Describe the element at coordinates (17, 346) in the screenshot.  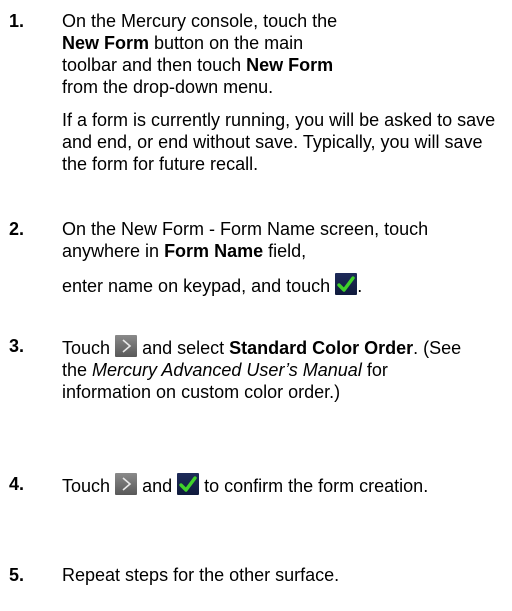
I see `step-number: 3.` at that location.